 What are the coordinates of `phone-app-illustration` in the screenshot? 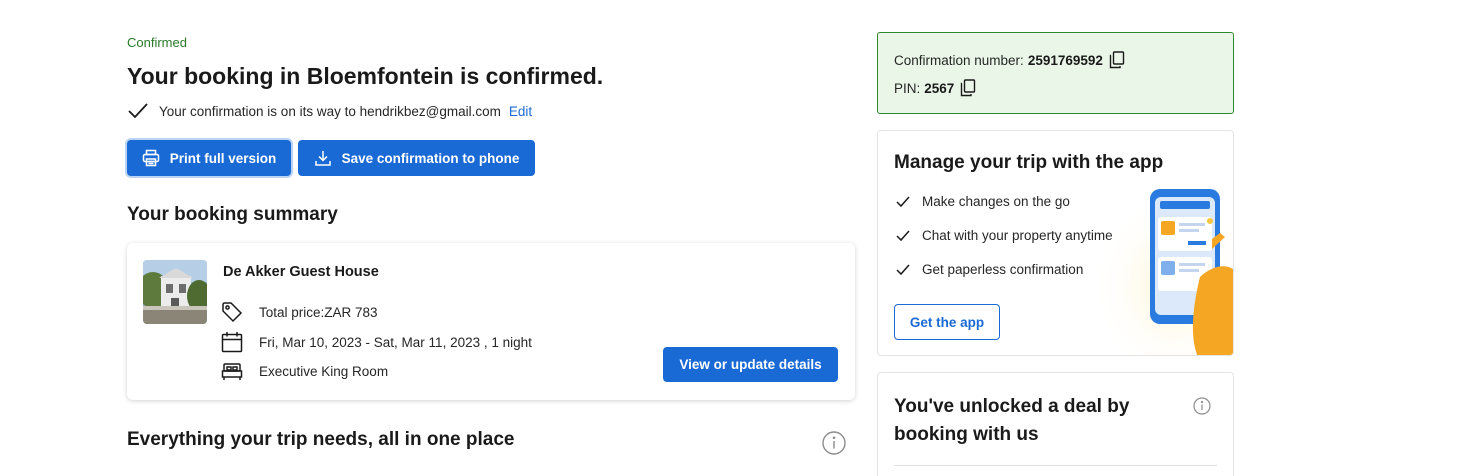 It's located at (1166, 267).